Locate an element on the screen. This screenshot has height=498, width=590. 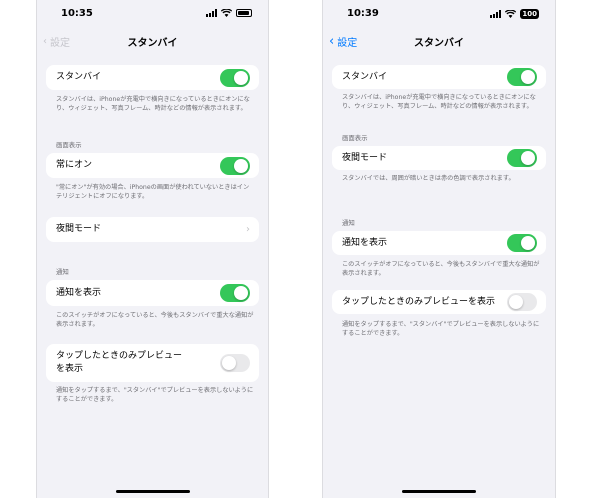
status-icons: 100 is located at coordinates (514, 14).